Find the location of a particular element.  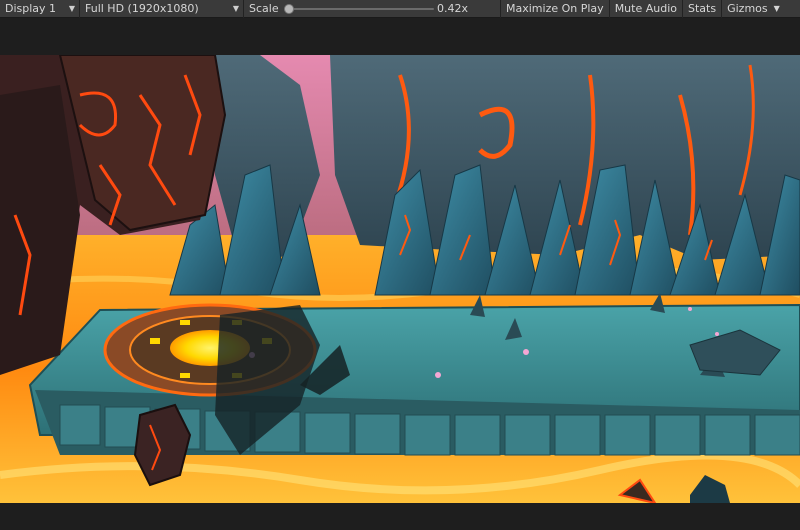

resolution-dropdown: Full HD (1920x1080) ▼ is located at coordinates (162, 9).